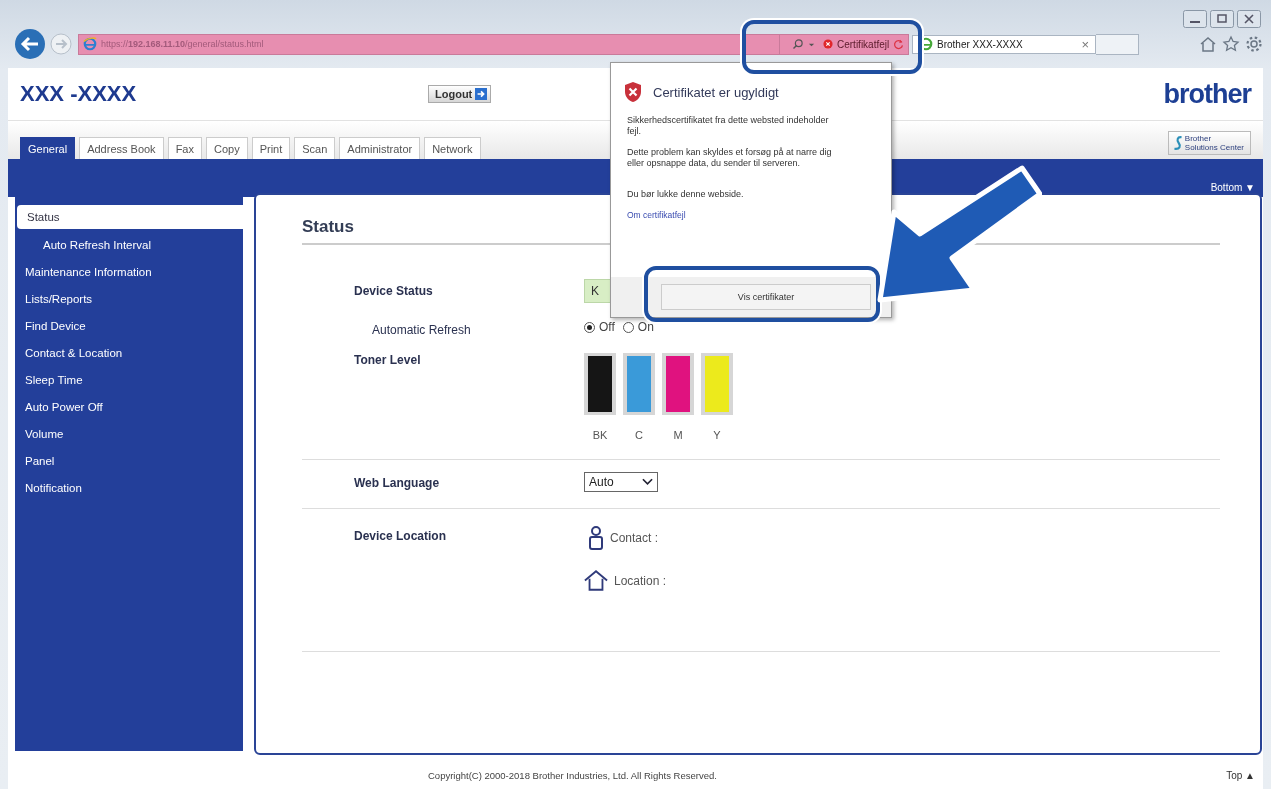 The width and height of the screenshot is (1271, 789). What do you see at coordinates (1232, 187) in the screenshot?
I see `bottom-link: Bottom ▼` at bounding box center [1232, 187].